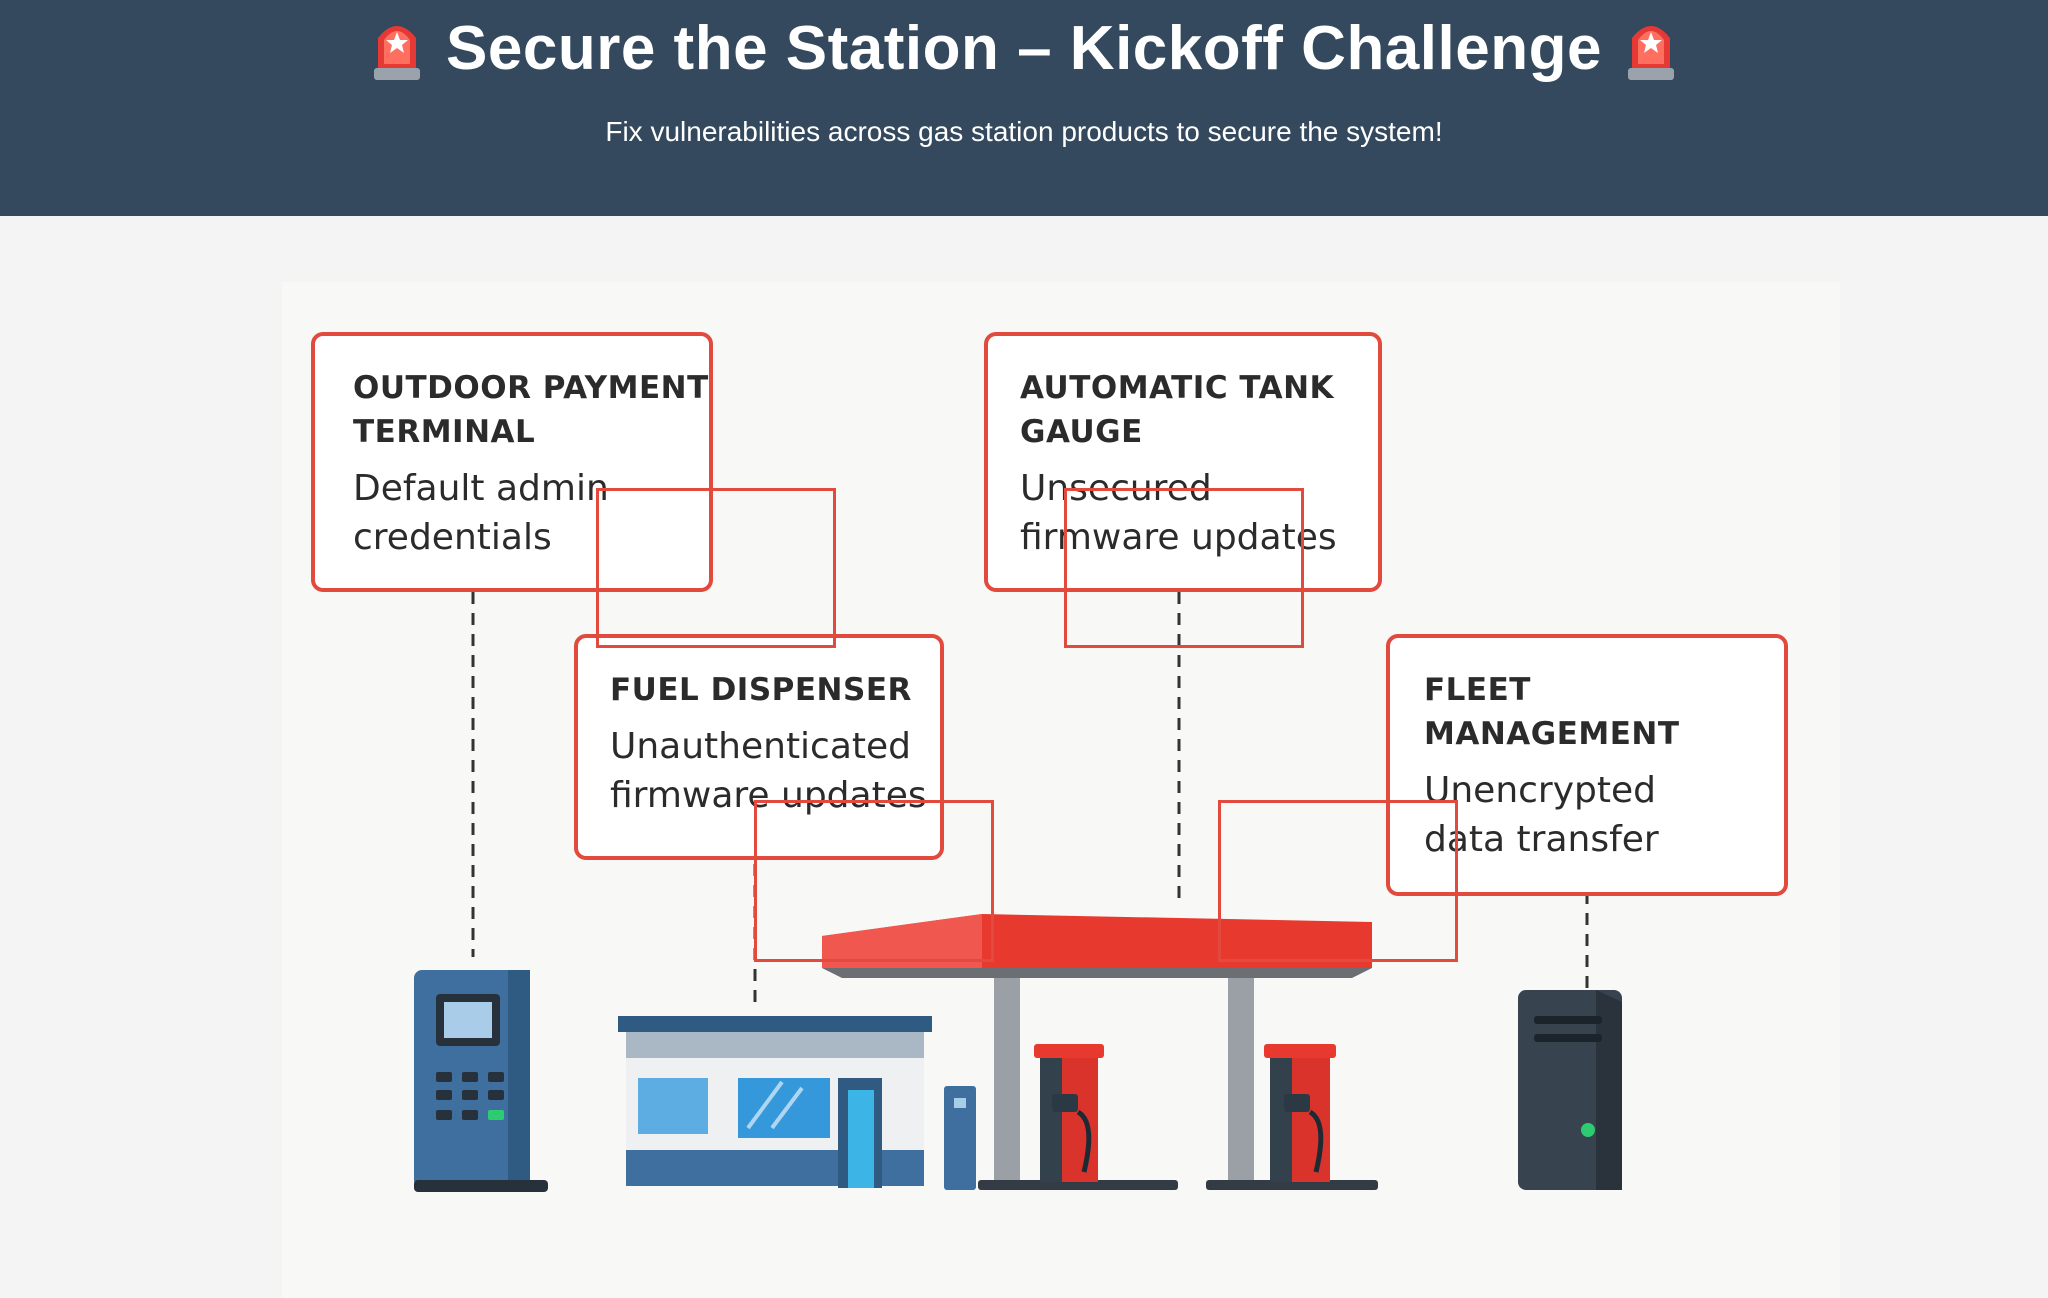 Image resolution: width=2048 pixels, height=1298 pixels. Describe the element at coordinates (761, 746) in the screenshot. I see `card-desc-line: Unauthenticated` at that location.